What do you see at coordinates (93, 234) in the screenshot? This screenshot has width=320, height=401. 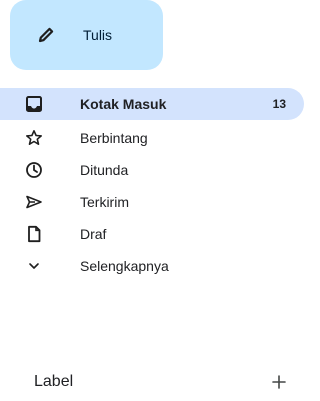 I see `nav-item-label: Draf` at bounding box center [93, 234].